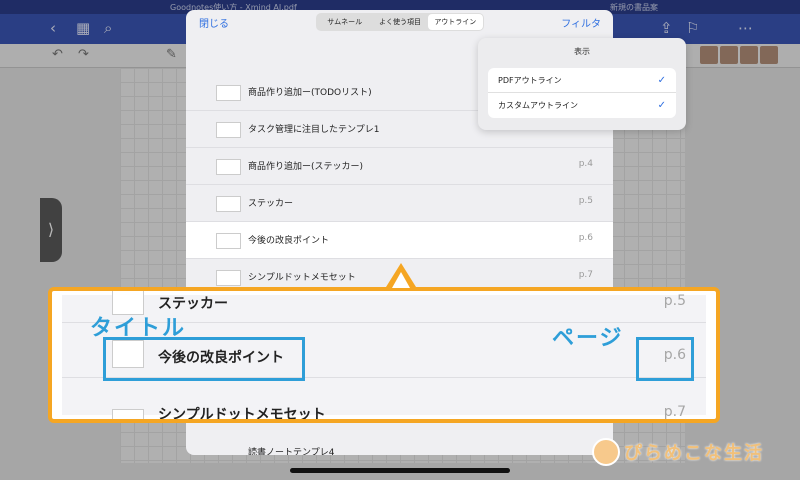 The image size is (800, 480). I want to click on filter-option-pdf-outline: PDFアウトライン ✓, so click(582, 80).